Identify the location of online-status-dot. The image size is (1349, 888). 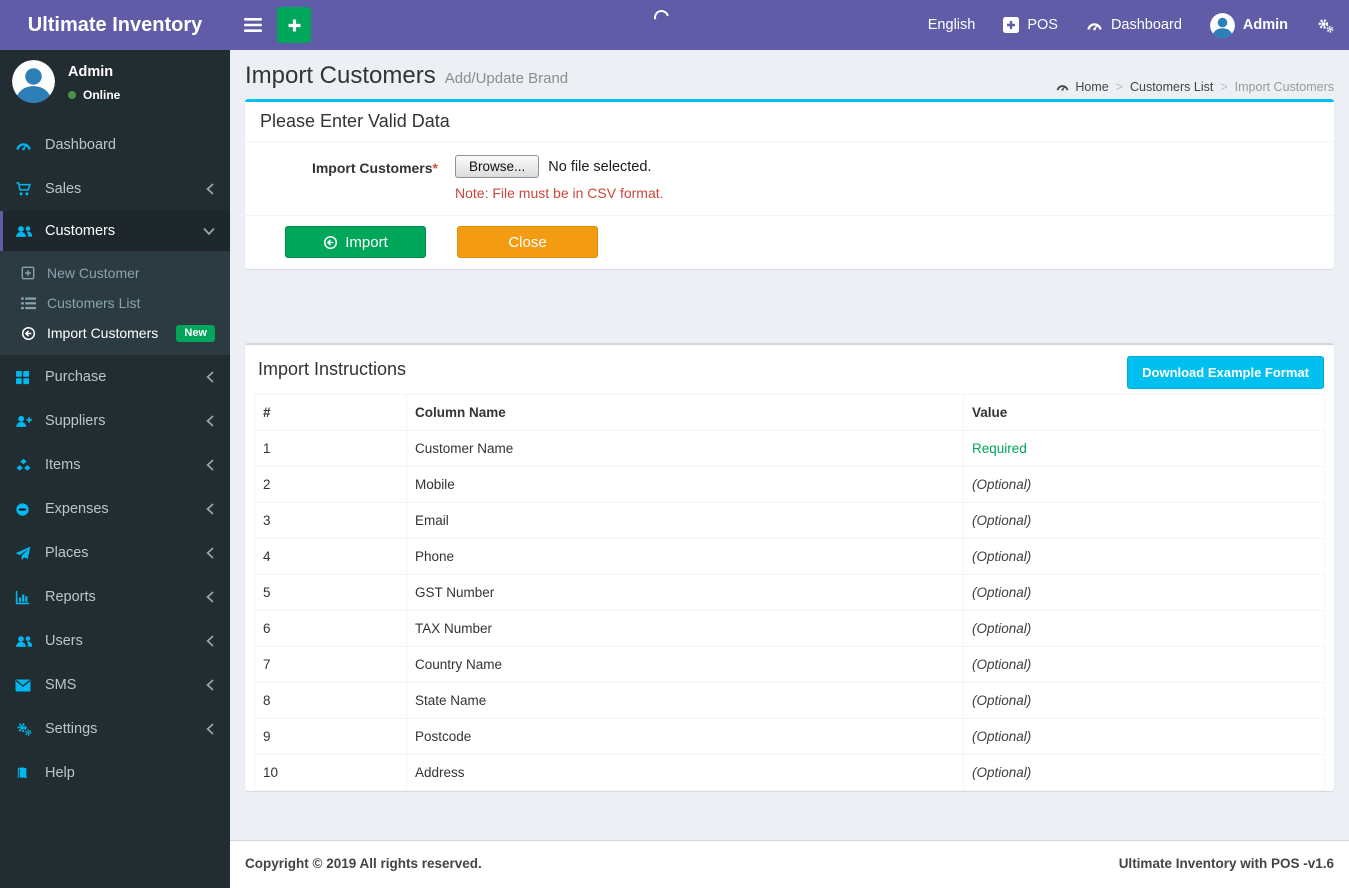
(72, 95).